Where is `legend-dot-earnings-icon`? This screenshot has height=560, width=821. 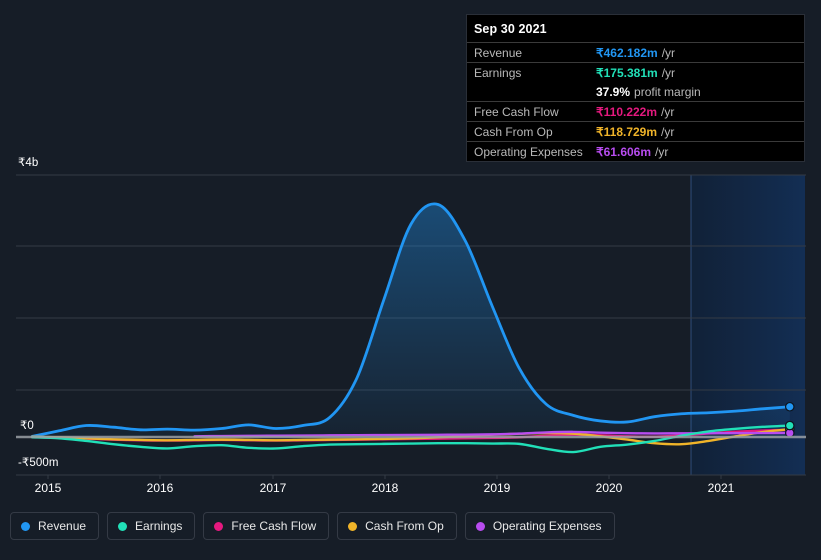 legend-dot-earnings-icon is located at coordinates (123, 526).